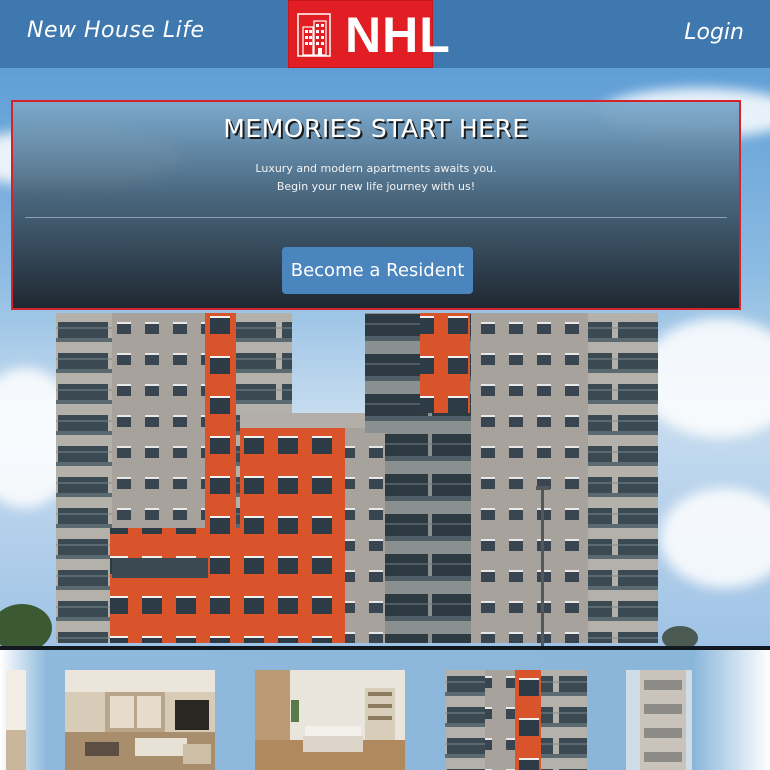  What do you see at coordinates (314, 35) in the screenshot?
I see `building-icon` at bounding box center [314, 35].